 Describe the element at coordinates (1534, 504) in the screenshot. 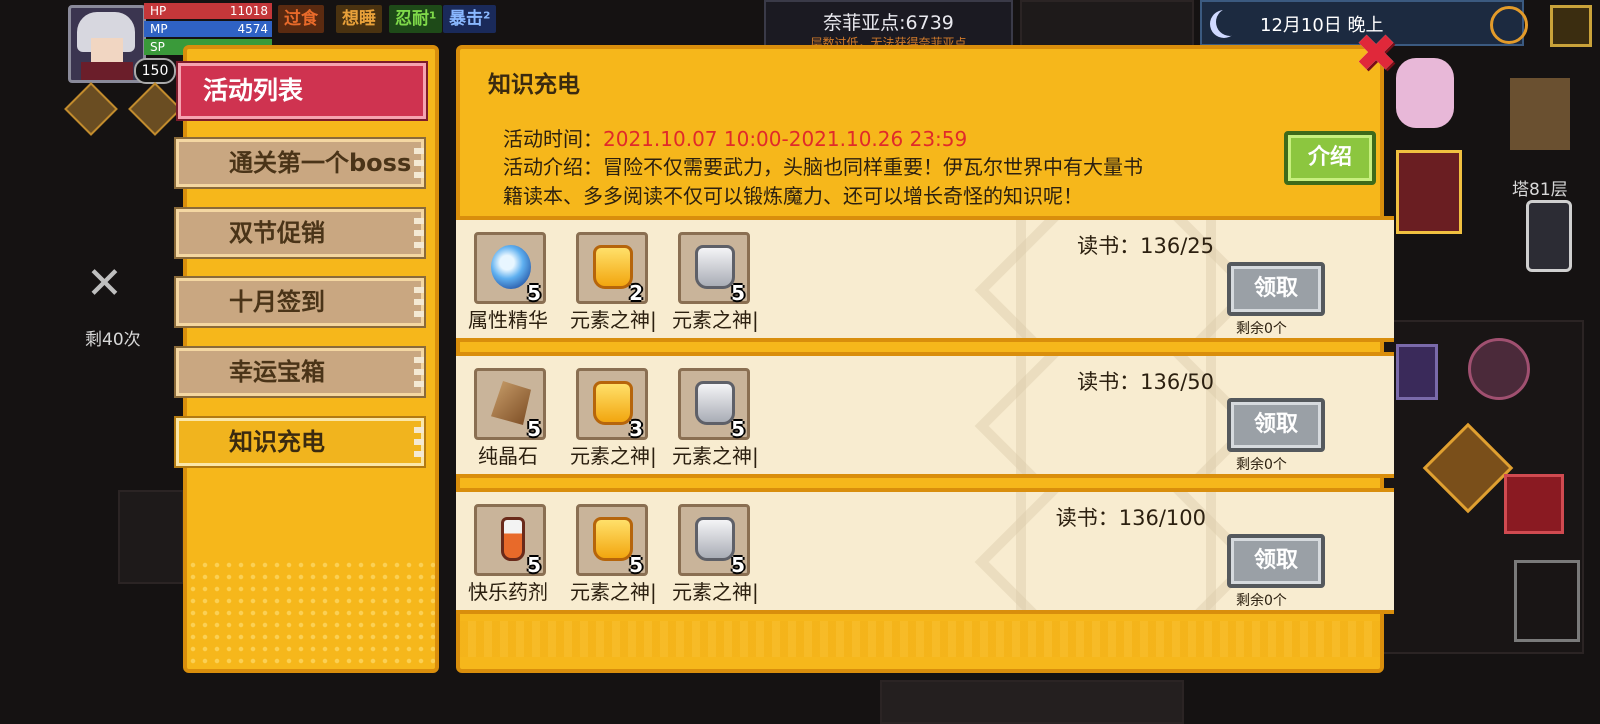

I see `cube-icon` at that location.